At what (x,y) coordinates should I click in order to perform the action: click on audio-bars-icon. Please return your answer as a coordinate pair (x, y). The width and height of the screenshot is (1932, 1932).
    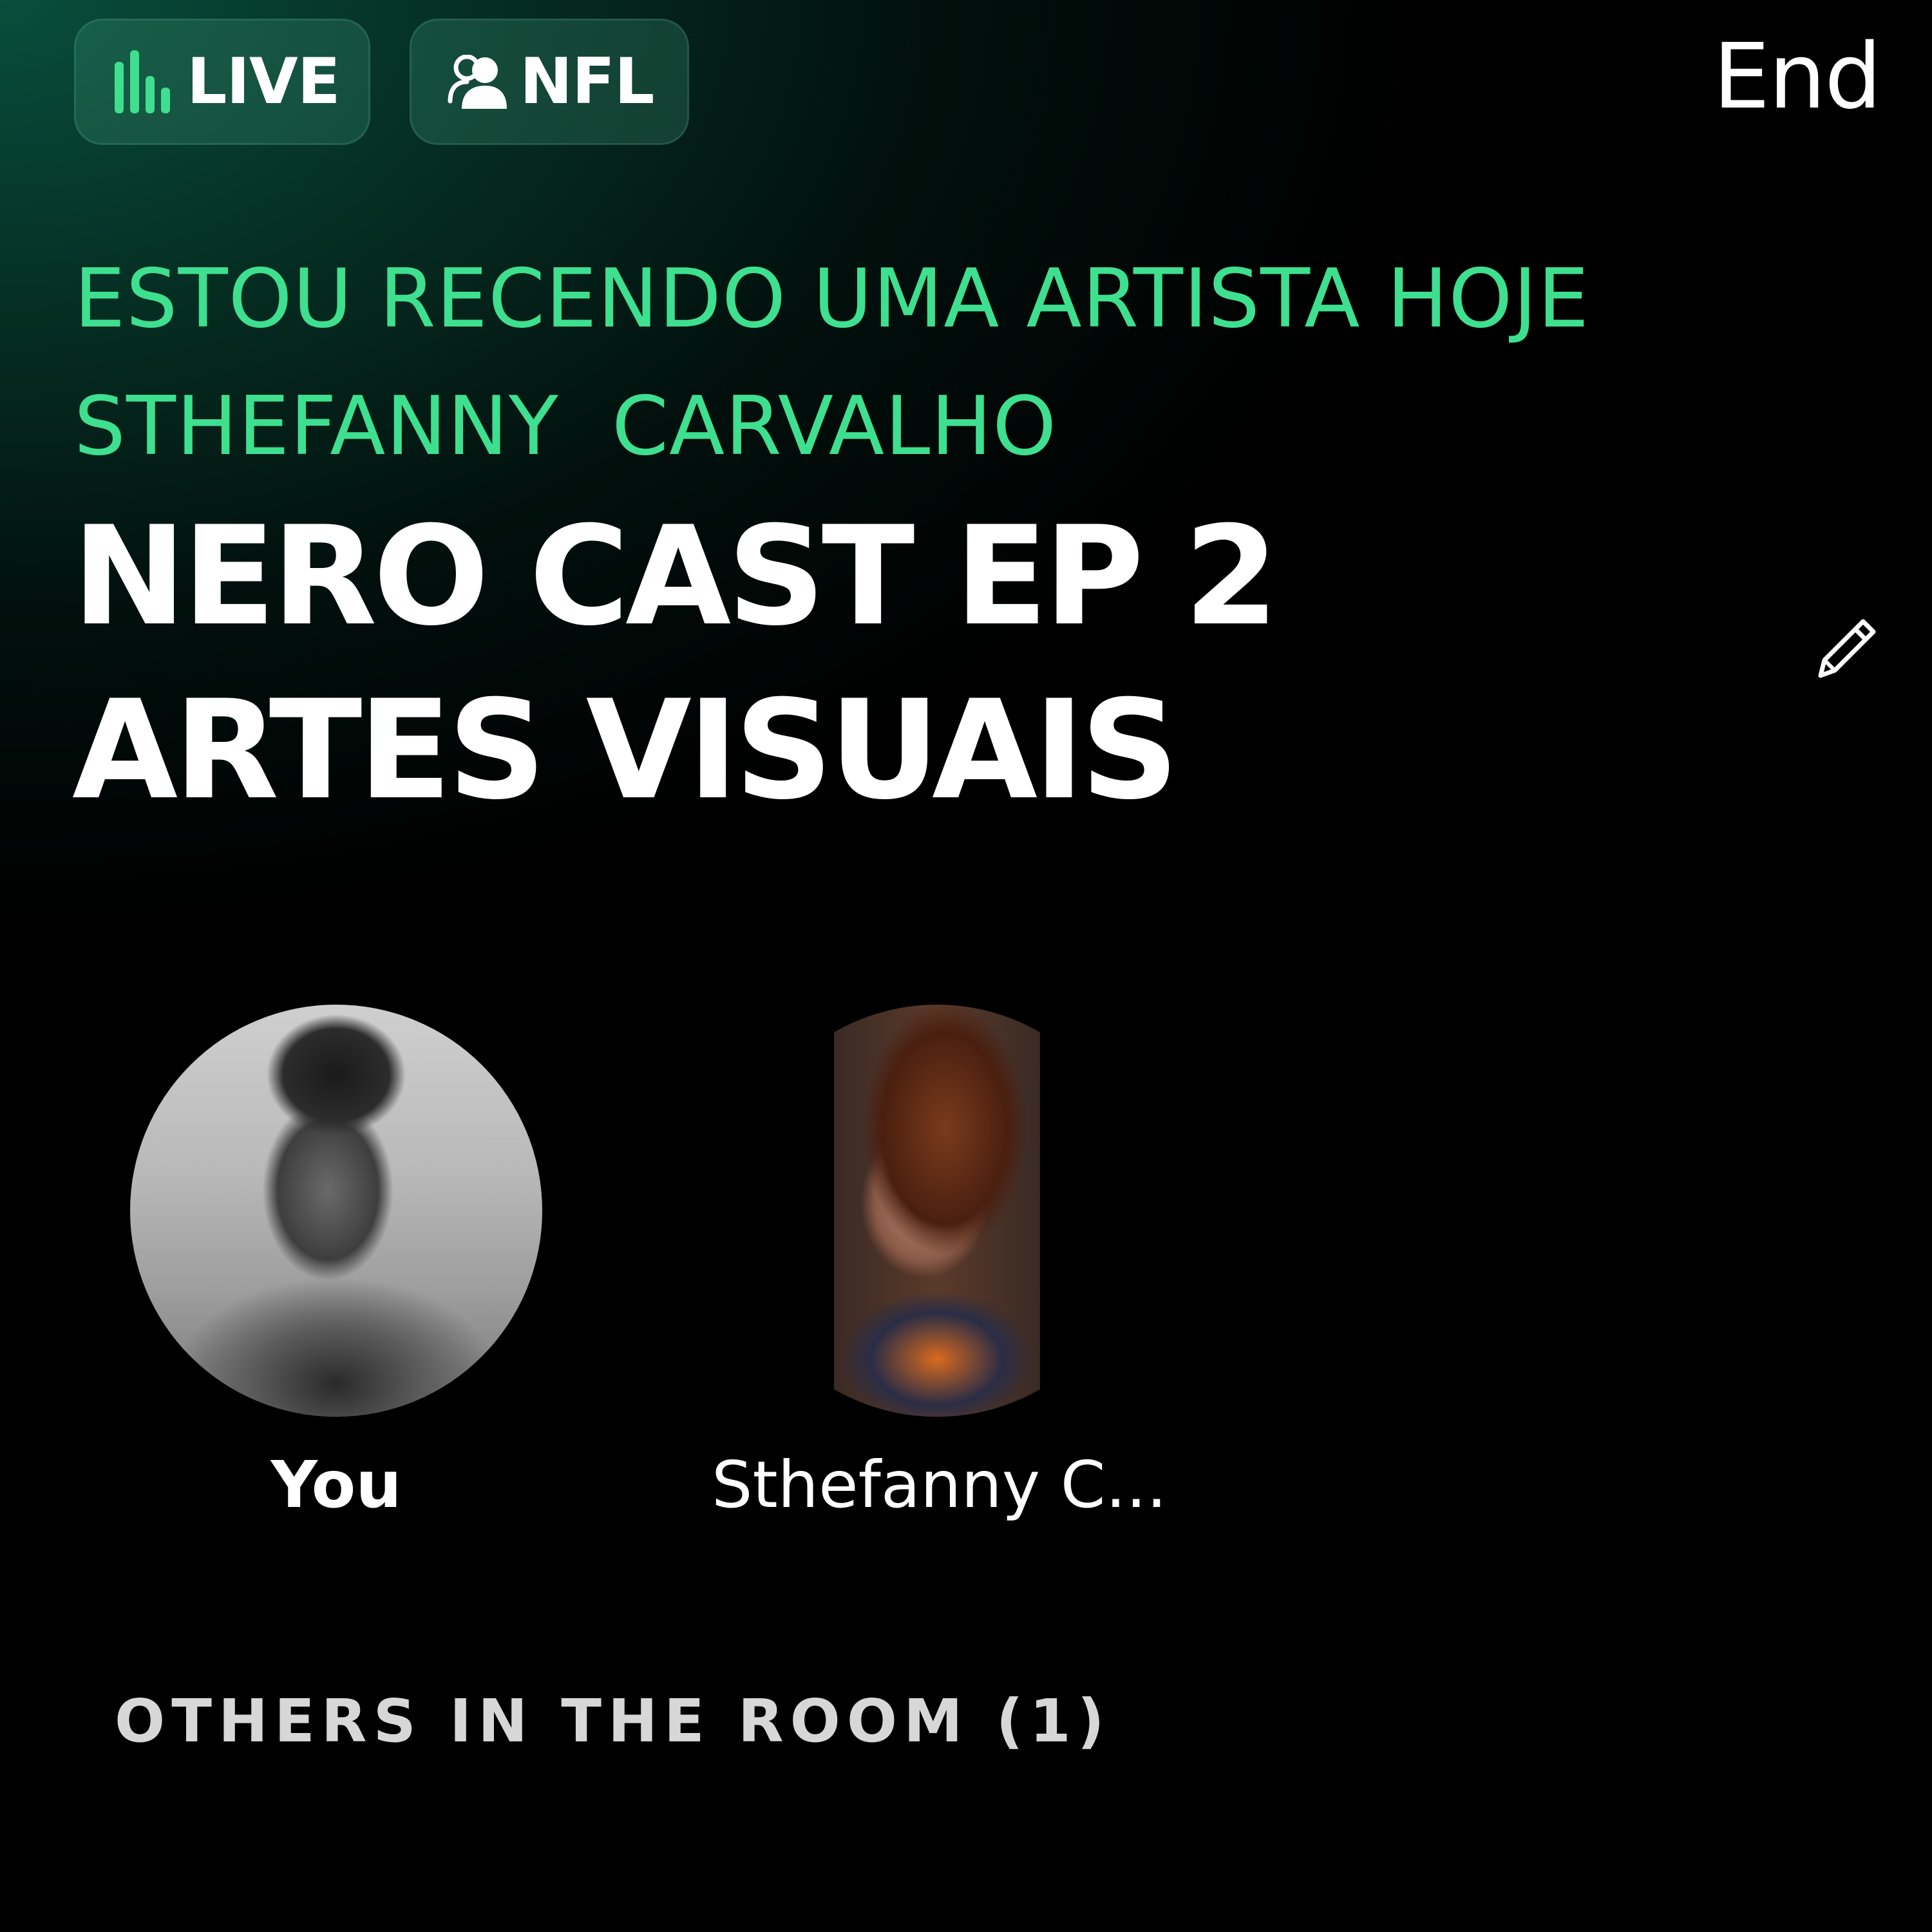
    Looking at the image, I should click on (143, 81).